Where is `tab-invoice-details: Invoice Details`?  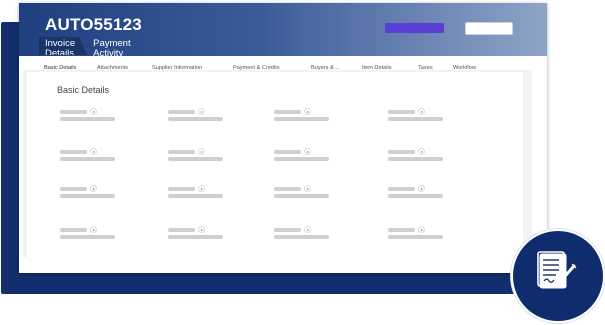 tab-invoice-details: Invoice Details is located at coordinates (63, 46).